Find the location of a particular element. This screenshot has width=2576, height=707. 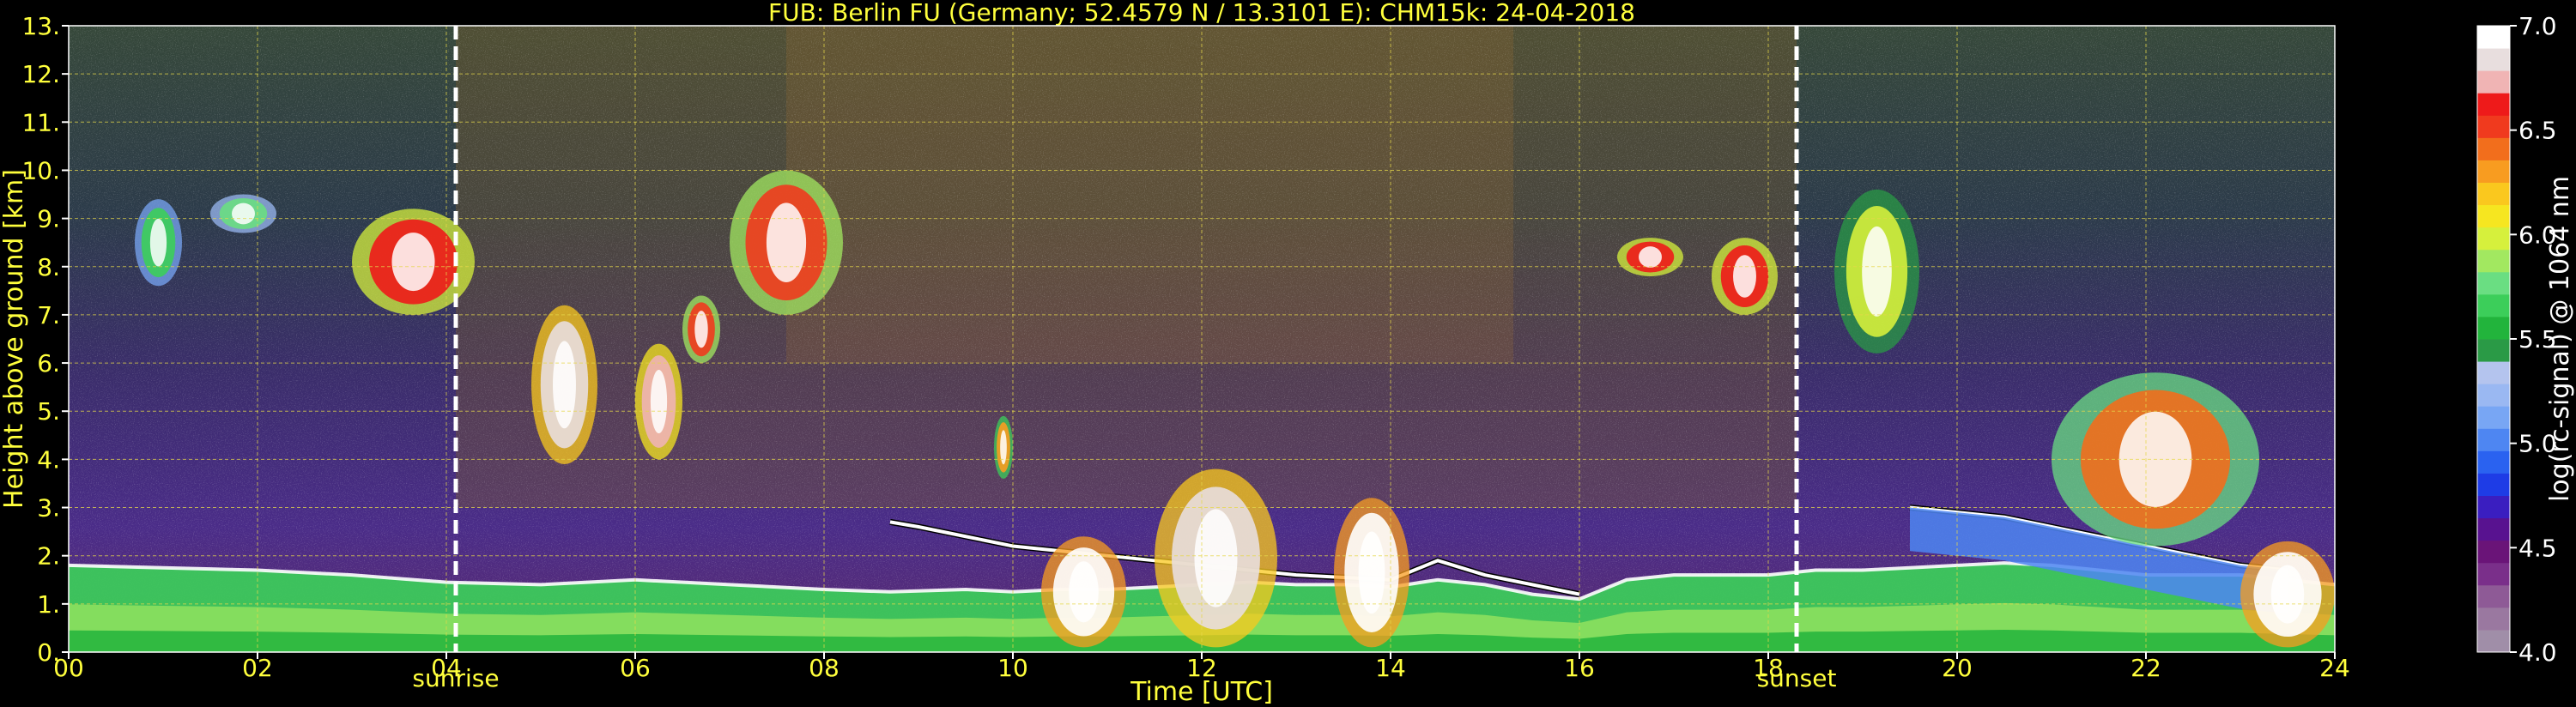

y-tick-label: 13. is located at coordinates (40, 26).